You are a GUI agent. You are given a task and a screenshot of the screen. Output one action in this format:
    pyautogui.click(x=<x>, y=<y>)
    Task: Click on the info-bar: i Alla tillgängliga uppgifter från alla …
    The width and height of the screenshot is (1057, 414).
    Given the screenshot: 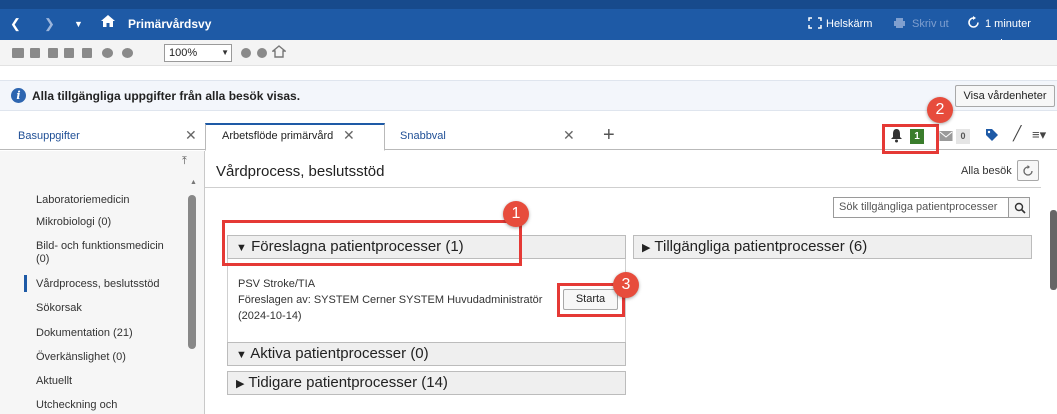 What is the action you would take?
    pyautogui.click(x=528, y=95)
    